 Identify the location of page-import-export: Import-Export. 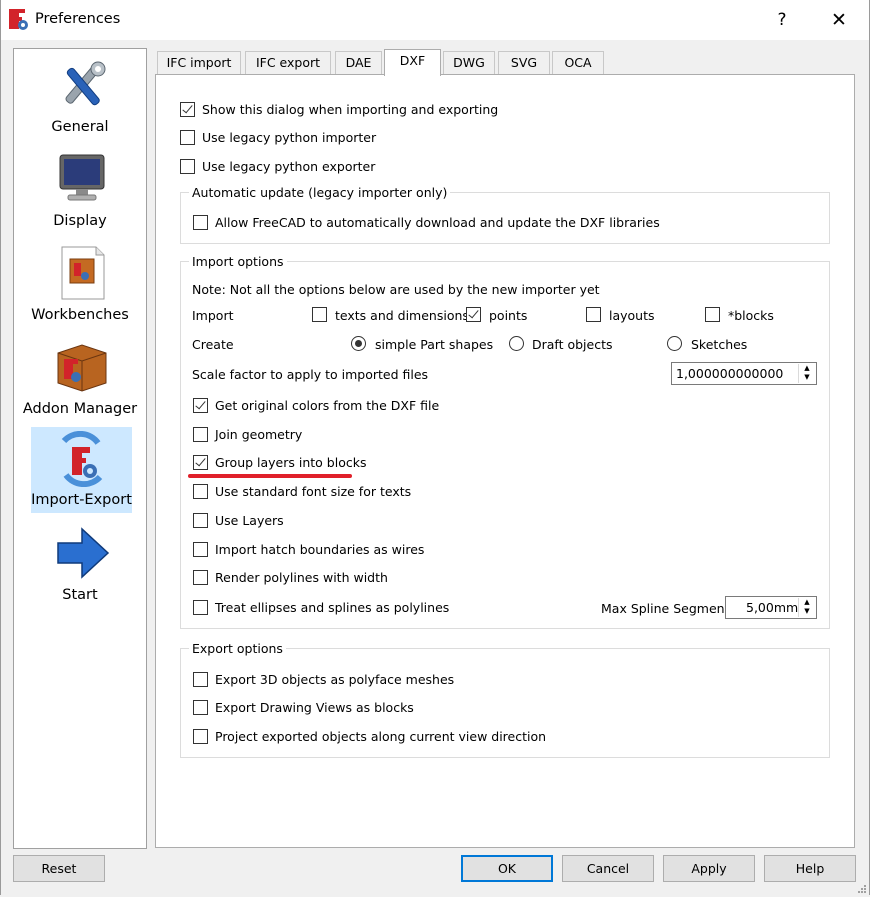
(81, 470).